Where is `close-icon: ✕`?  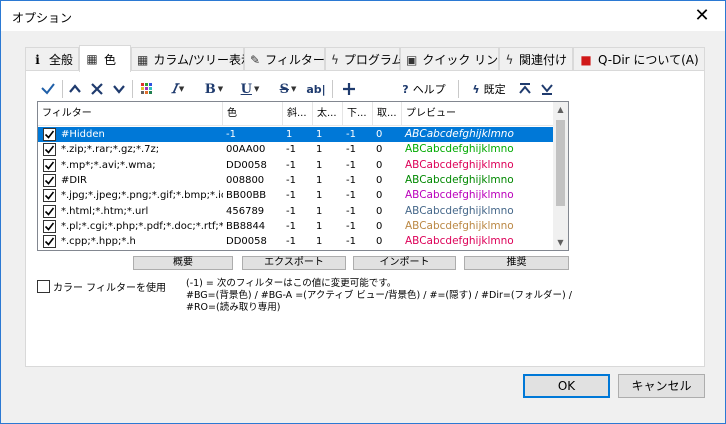
close-icon: ✕ is located at coordinates (702, 16).